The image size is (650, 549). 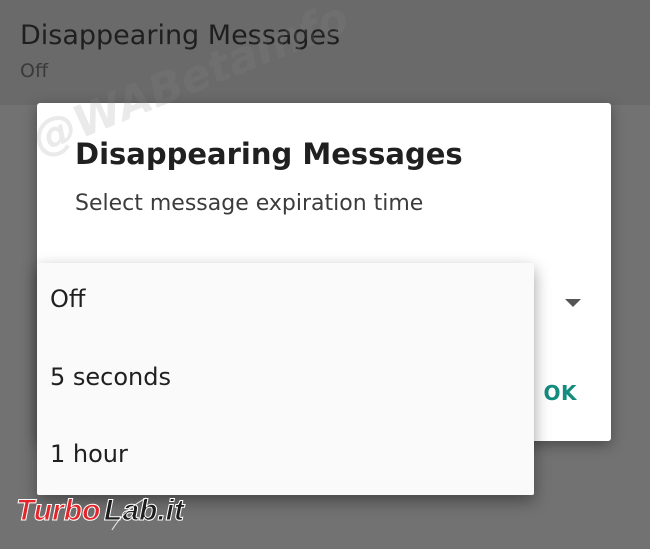 I want to click on dialog-message: Select message expiration time, so click(x=249, y=203).